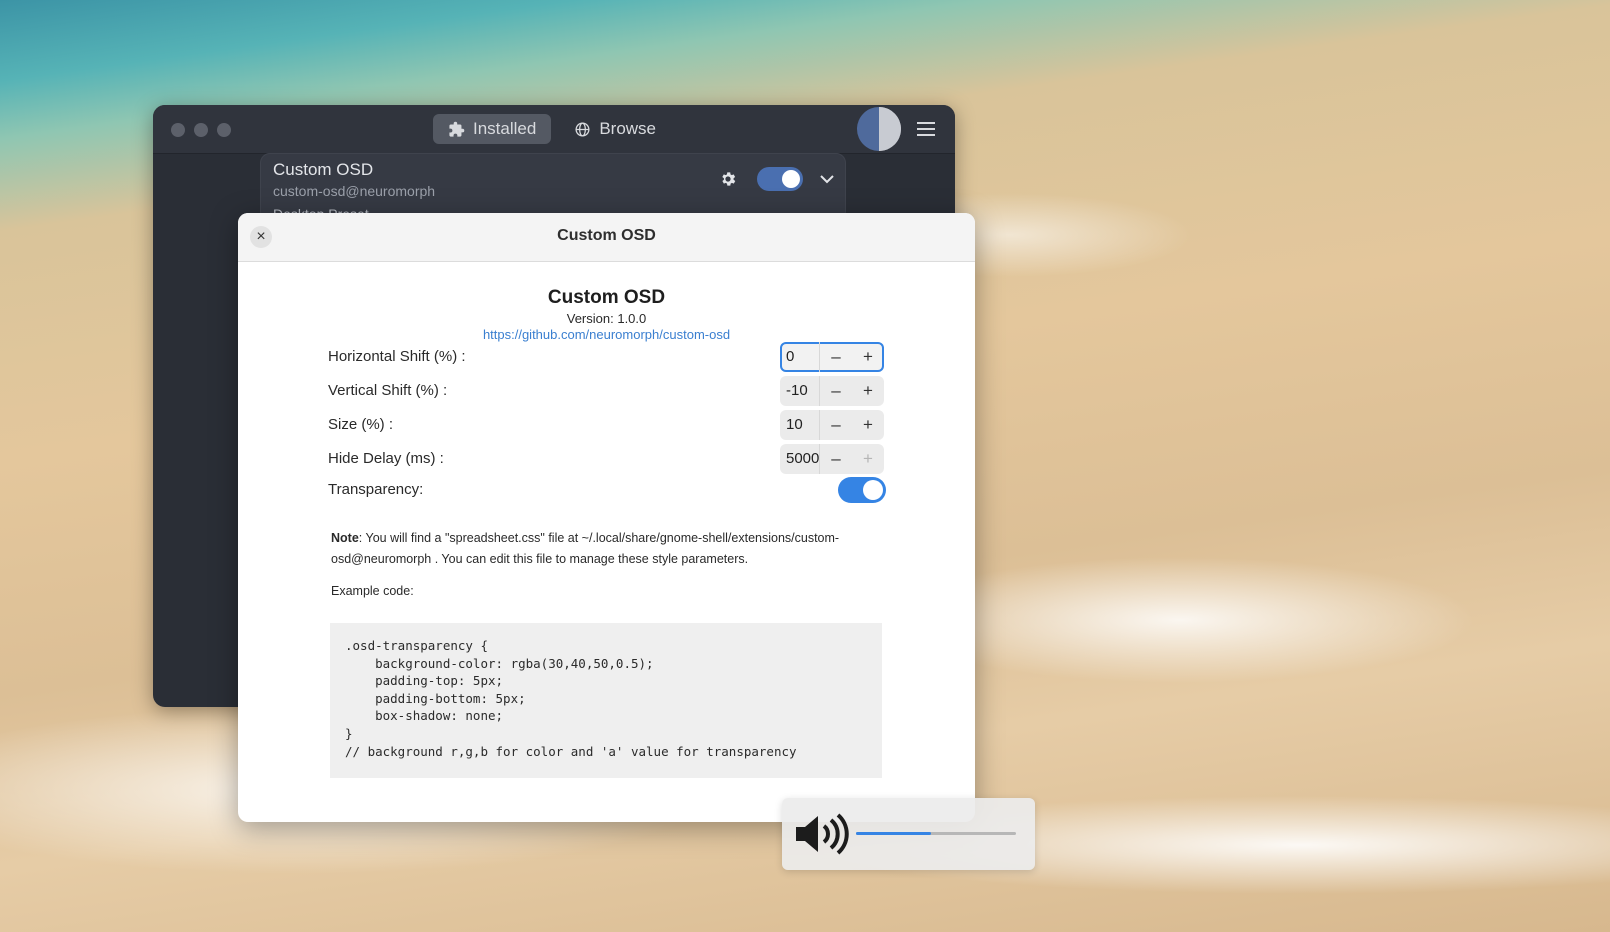 Image resolution: width=1610 pixels, height=932 pixels. I want to click on size-spinbutton: 10 – +, so click(832, 425).